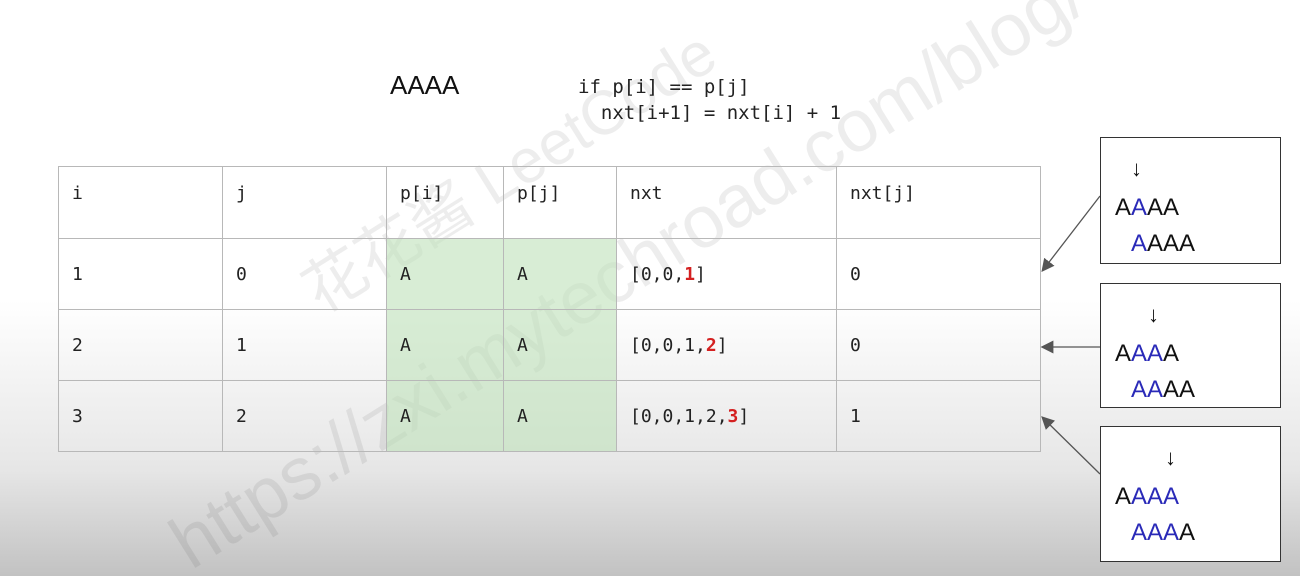  Describe the element at coordinates (657, 274) in the screenshot. I see `nxt-prefix: [0,0,` at that location.